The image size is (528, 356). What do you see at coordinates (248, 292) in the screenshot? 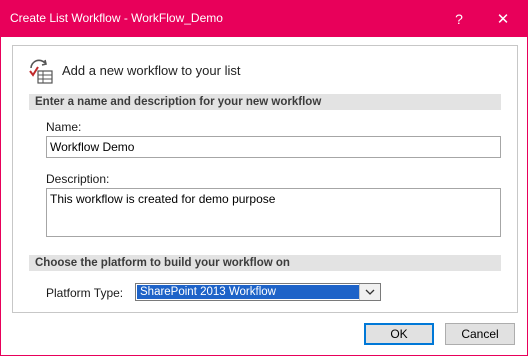
I see `platform-type-selected-value: SharePoint 2013 Workflow` at bounding box center [248, 292].